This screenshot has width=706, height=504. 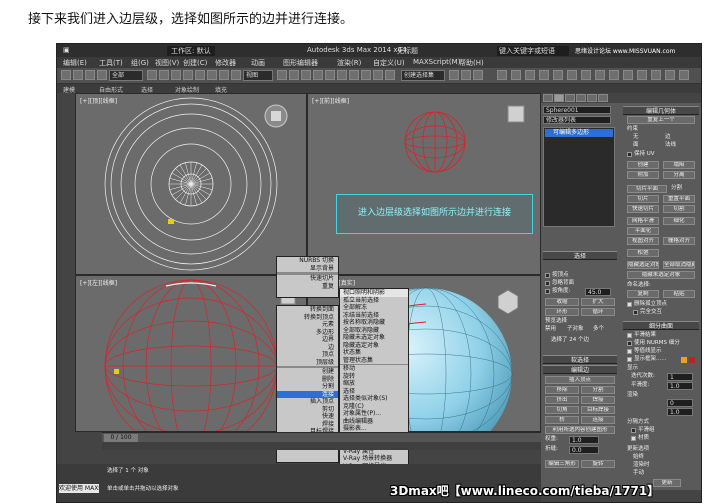 I want to click on constraint-edge-radio: 边, so click(x=668, y=137).